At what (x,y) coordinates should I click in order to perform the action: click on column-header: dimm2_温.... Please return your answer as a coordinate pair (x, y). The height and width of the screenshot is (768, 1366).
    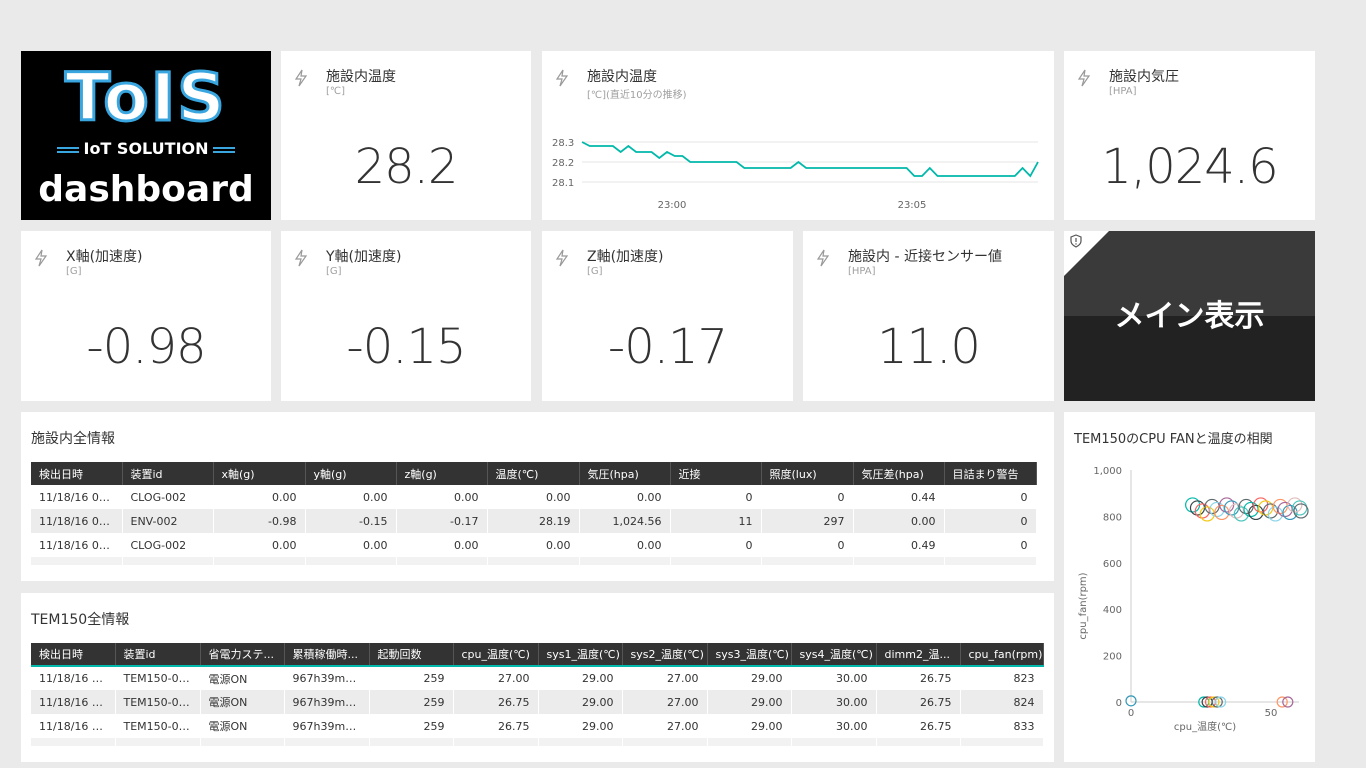
    Looking at the image, I should click on (918, 655).